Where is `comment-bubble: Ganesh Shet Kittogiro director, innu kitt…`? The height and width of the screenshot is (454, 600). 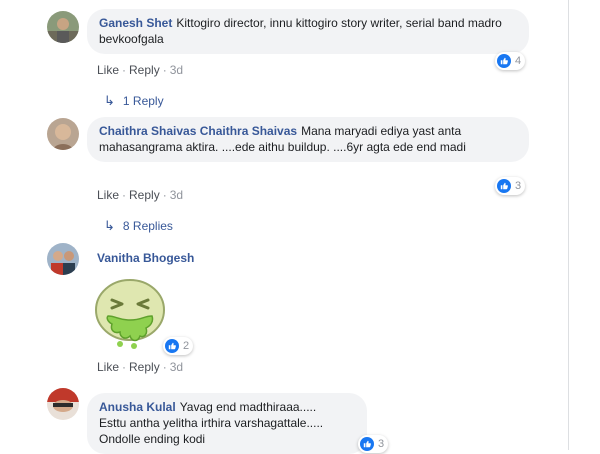
comment-bubble: Ganesh Shet Kittogiro director, innu kitt… is located at coordinates (308, 31).